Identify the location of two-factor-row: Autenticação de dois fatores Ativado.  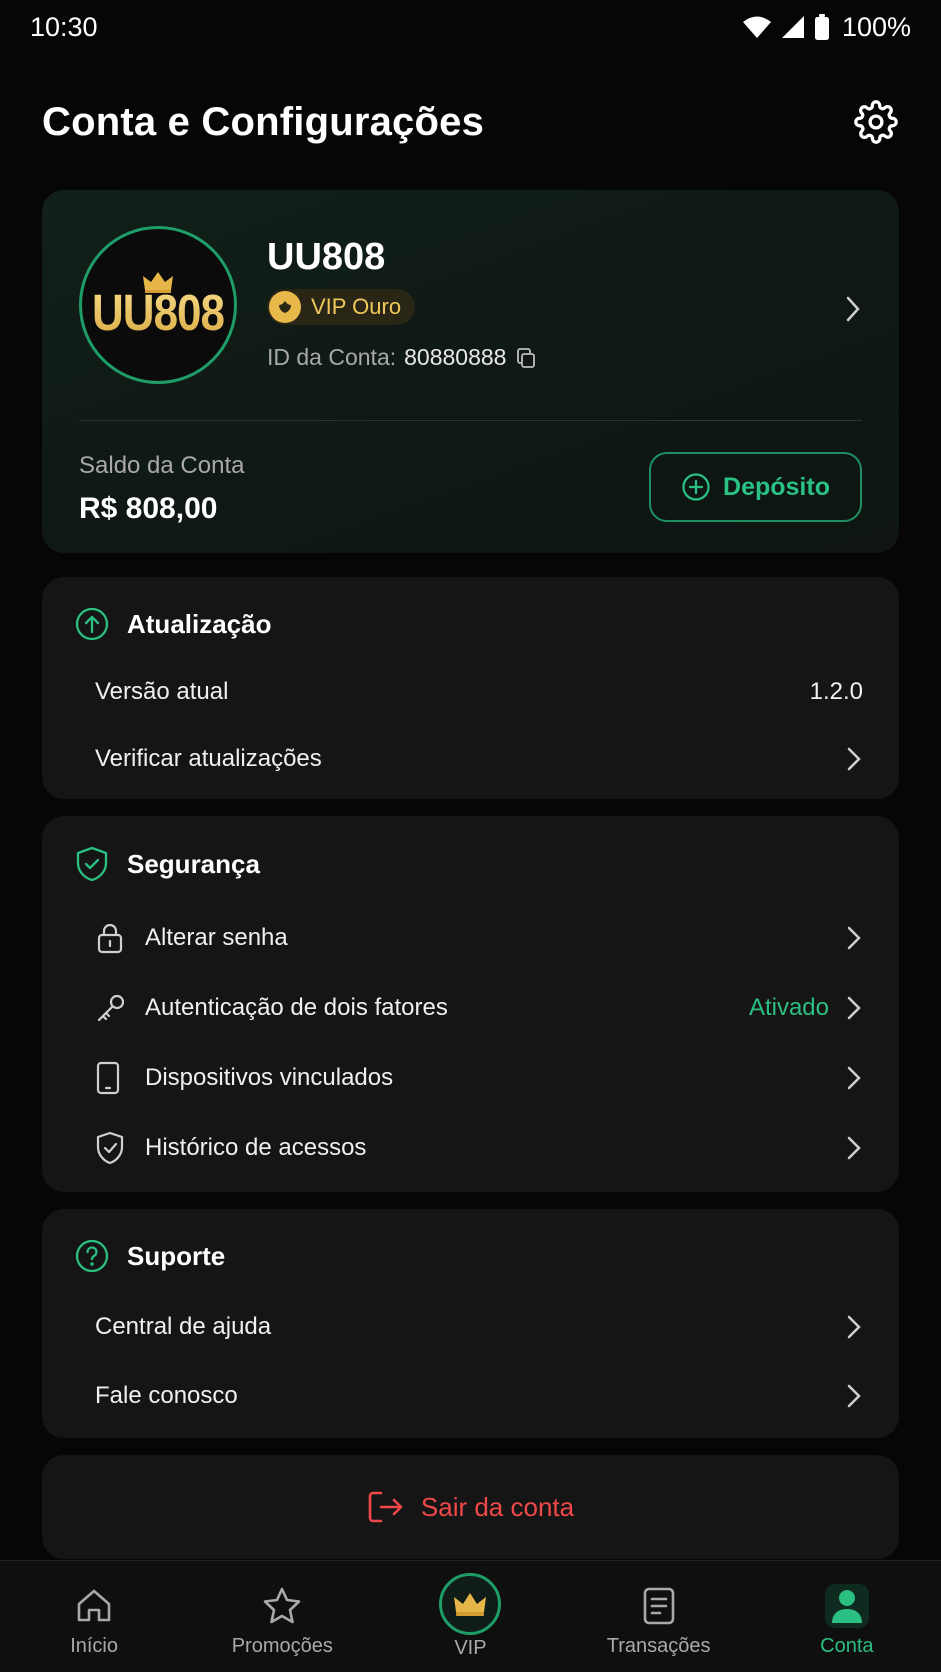
(470, 1008).